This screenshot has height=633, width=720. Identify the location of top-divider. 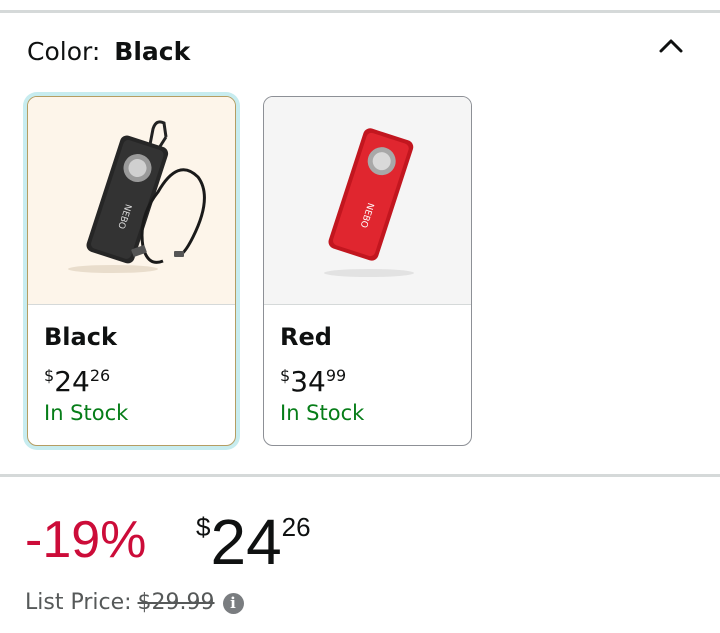
(360, 11).